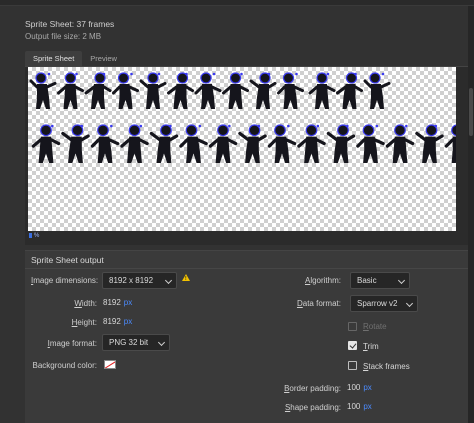 The image size is (474, 423). Describe the element at coordinates (380, 280) in the screenshot. I see `algorithm-select: Basic` at that location.